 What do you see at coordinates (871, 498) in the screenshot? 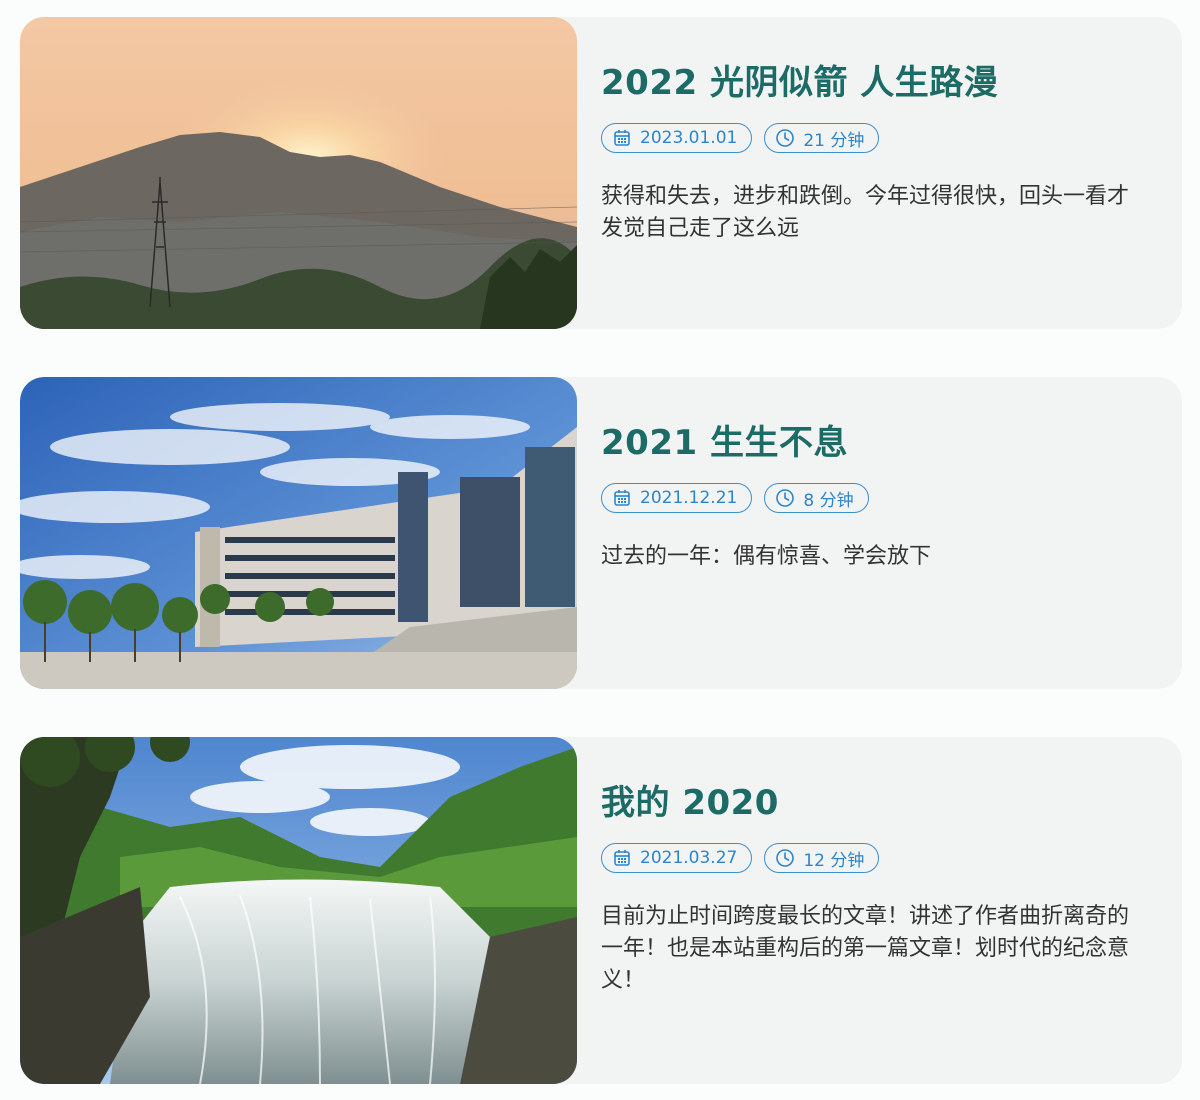
I see `post-meta: 2021.12.21 8 分钟` at bounding box center [871, 498].